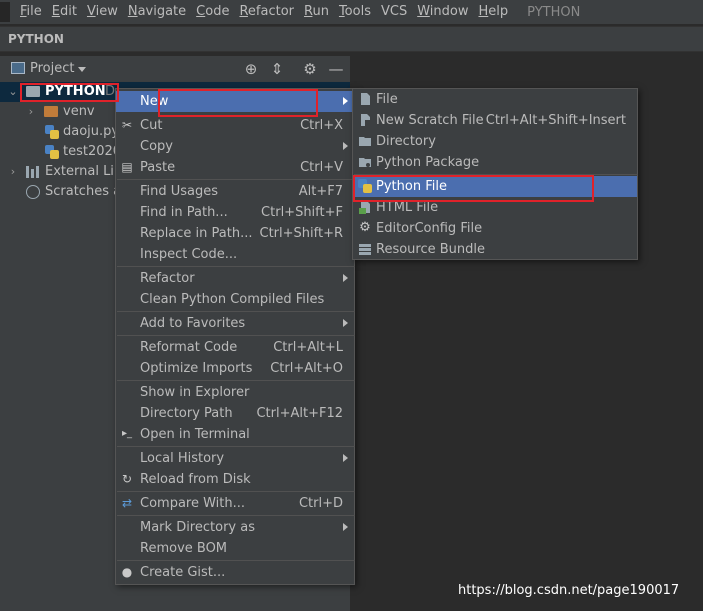 The width and height of the screenshot is (703, 611). Describe the element at coordinates (554, 12) in the screenshot. I see `window-title: PYTHON` at that location.